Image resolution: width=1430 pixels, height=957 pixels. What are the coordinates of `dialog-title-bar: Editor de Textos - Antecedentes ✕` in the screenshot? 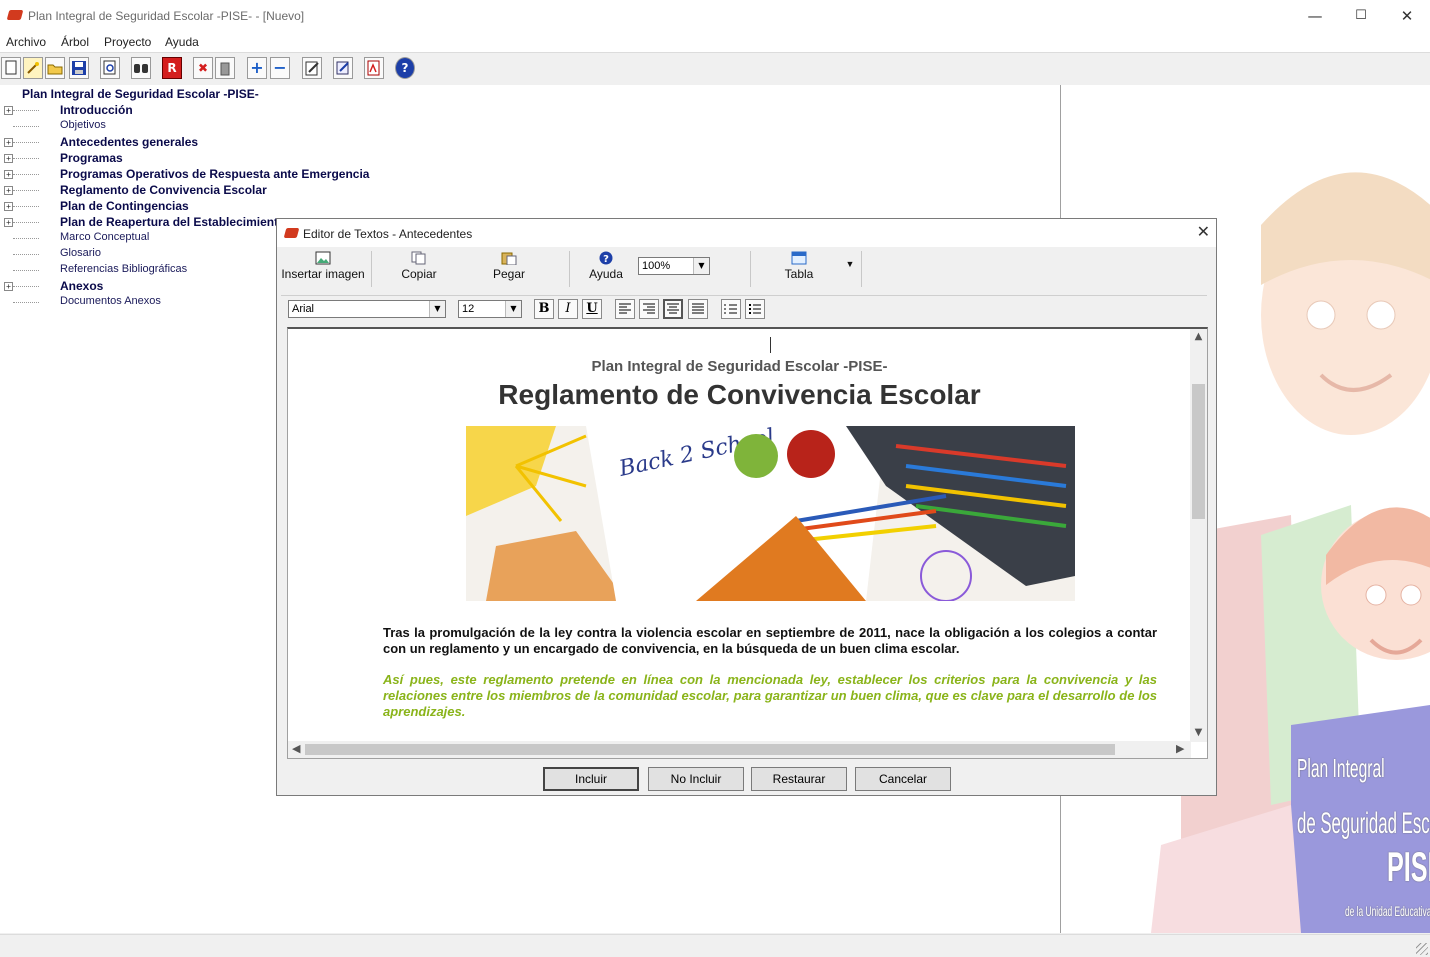 It's located at (746, 233).